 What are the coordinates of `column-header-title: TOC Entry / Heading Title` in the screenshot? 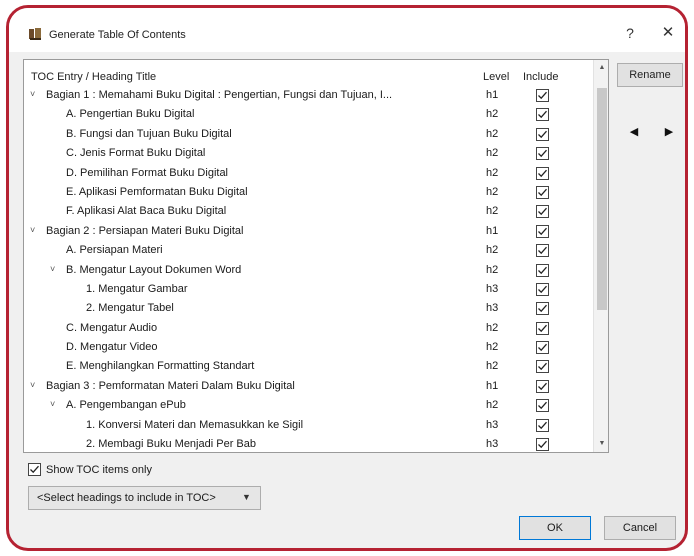 It's located at (93, 77).